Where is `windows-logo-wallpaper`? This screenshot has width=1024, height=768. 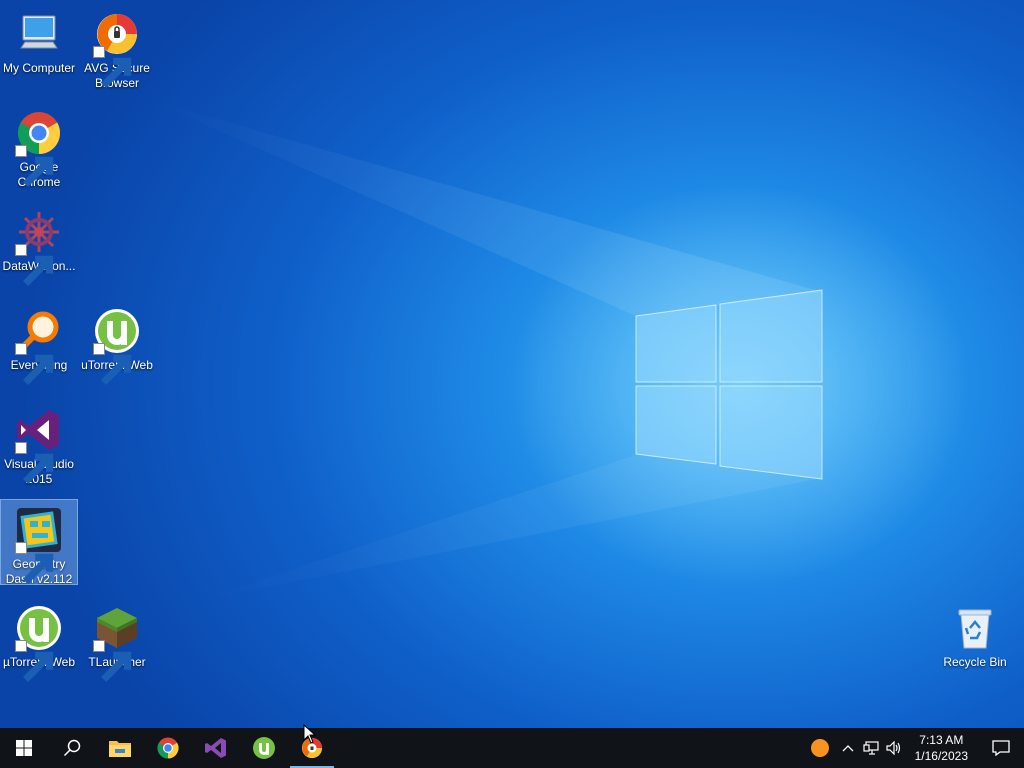 windows-logo-wallpaper is located at coordinates (729, 384).